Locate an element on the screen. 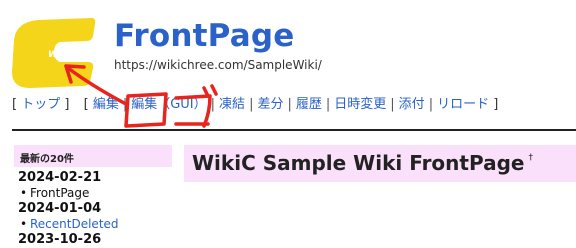 This screenshot has height=248, width=576. site-url: https://wikichree.com/SampleWiki/ is located at coordinates (218, 65).